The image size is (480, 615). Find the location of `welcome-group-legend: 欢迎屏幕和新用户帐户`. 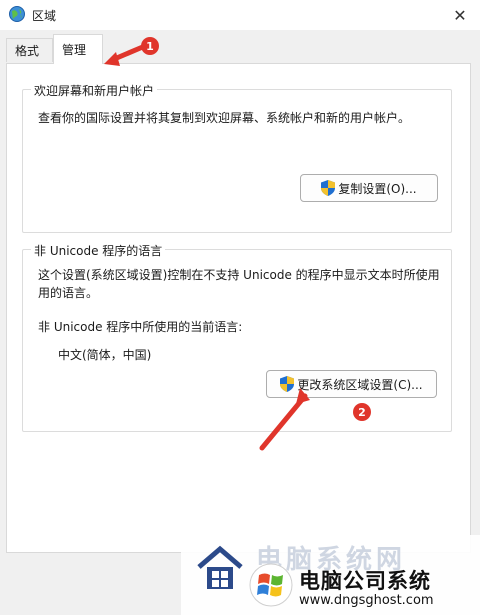

welcome-group-legend: 欢迎屏幕和新用户帐户 is located at coordinates (94, 90).